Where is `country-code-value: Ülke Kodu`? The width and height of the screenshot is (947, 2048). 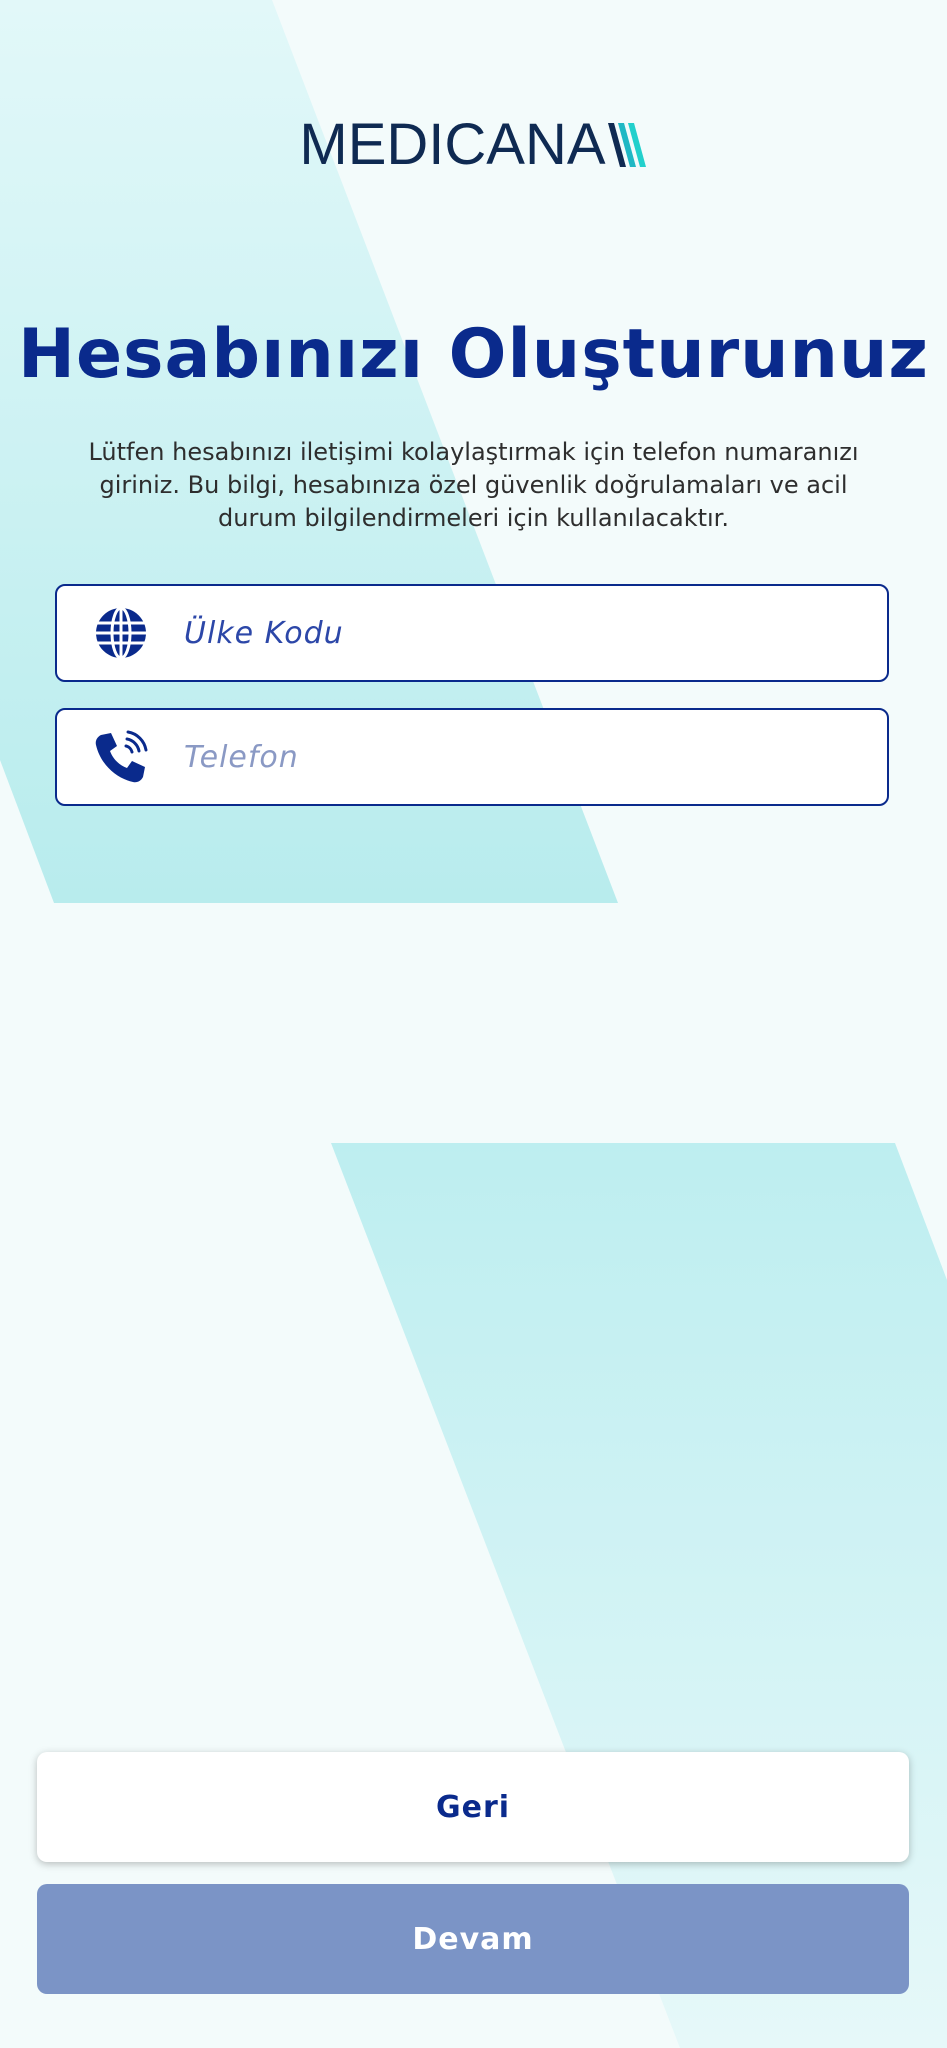
country-code-value: Ülke Kodu is located at coordinates (264, 633).